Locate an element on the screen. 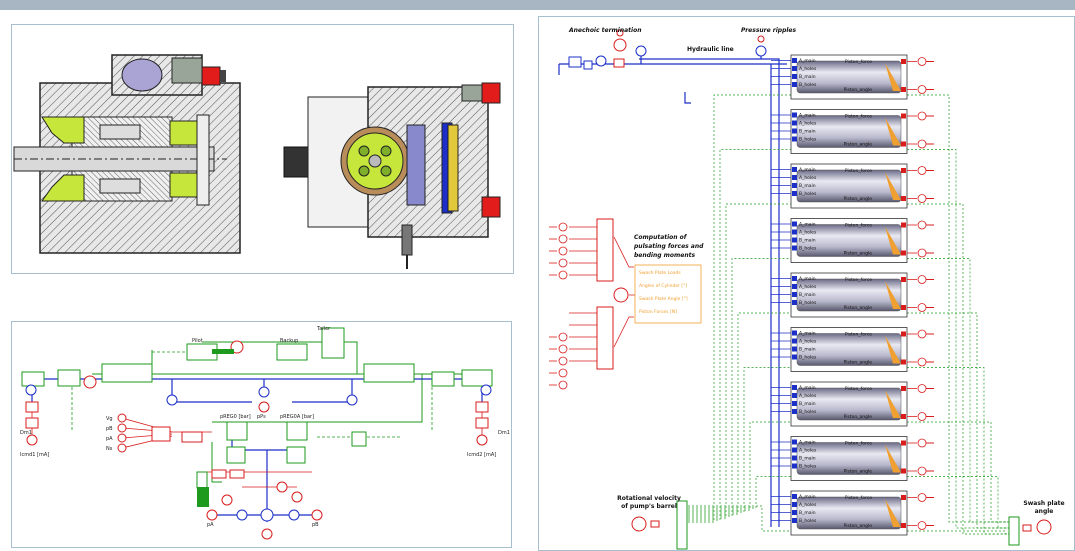 This screenshot has height=551, width=1075. swash-line-2: angle is located at coordinates (1044, 511).